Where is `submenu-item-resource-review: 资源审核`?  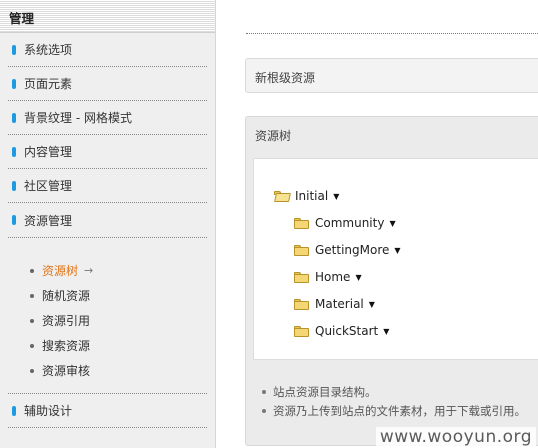
submenu-item-resource-review: 资源审核 is located at coordinates (107, 370).